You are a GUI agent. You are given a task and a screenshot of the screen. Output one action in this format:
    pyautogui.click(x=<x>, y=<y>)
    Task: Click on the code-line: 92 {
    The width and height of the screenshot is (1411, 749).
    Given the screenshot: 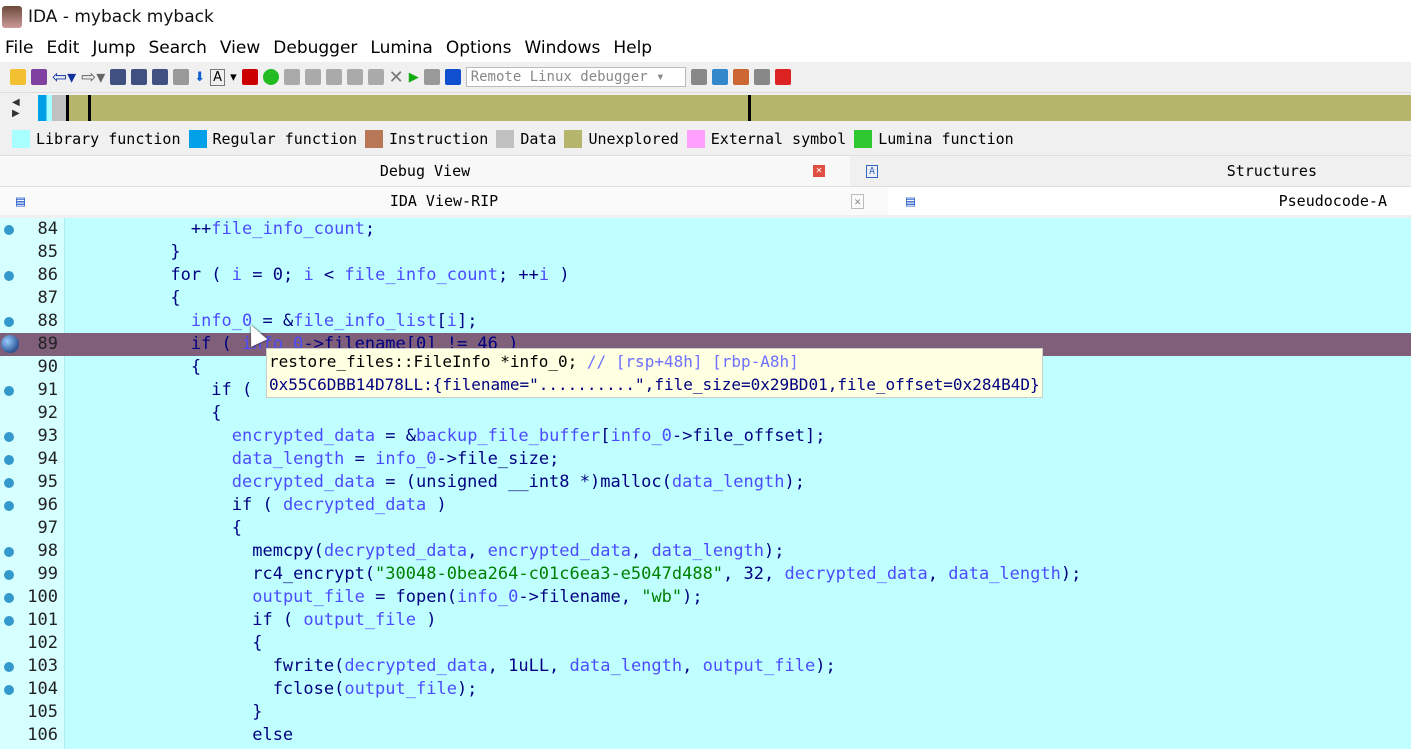 What is the action you would take?
    pyautogui.click(x=705, y=413)
    